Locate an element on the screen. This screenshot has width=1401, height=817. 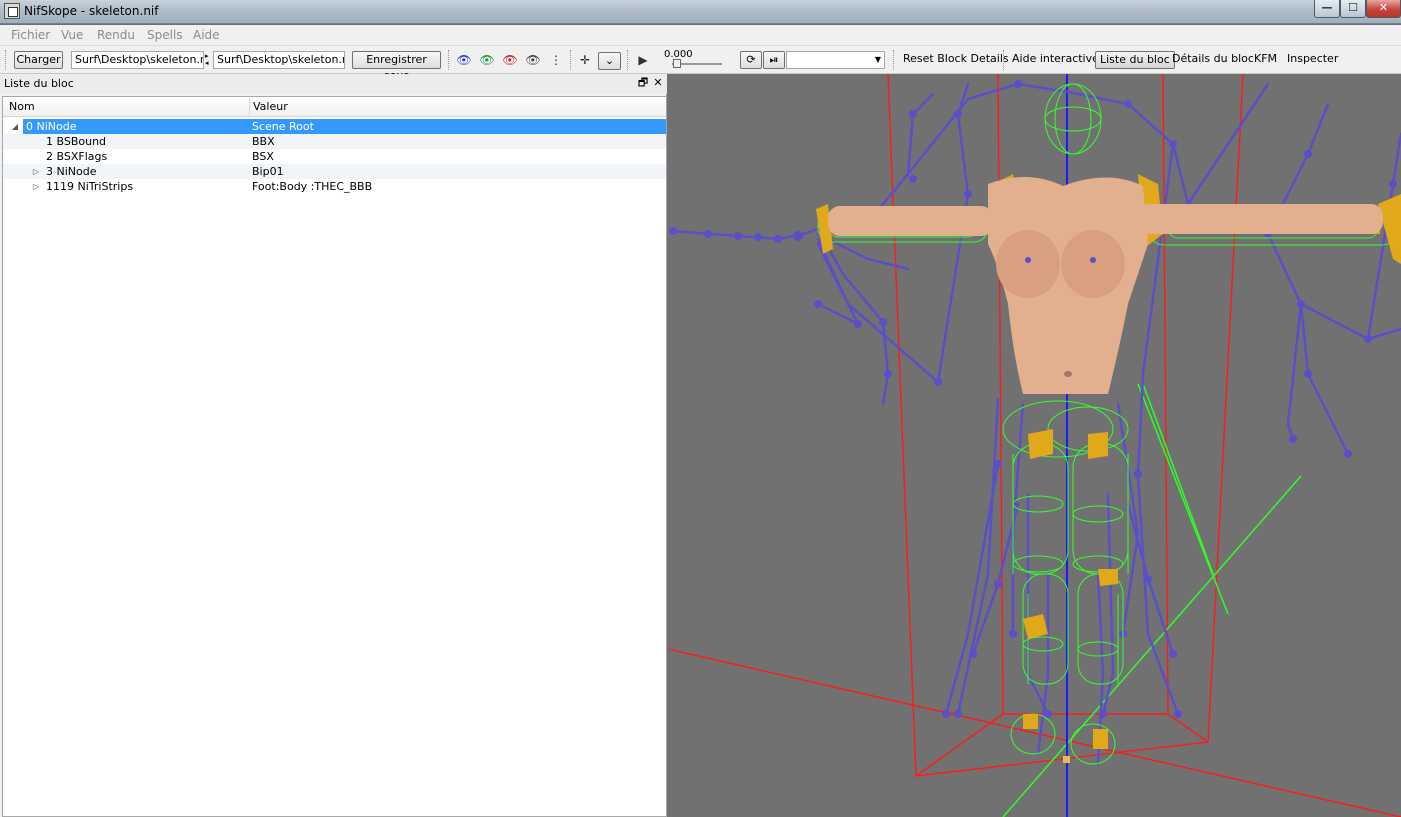
tree-row-name: 2 BSXFlags is located at coordinates (77, 156).